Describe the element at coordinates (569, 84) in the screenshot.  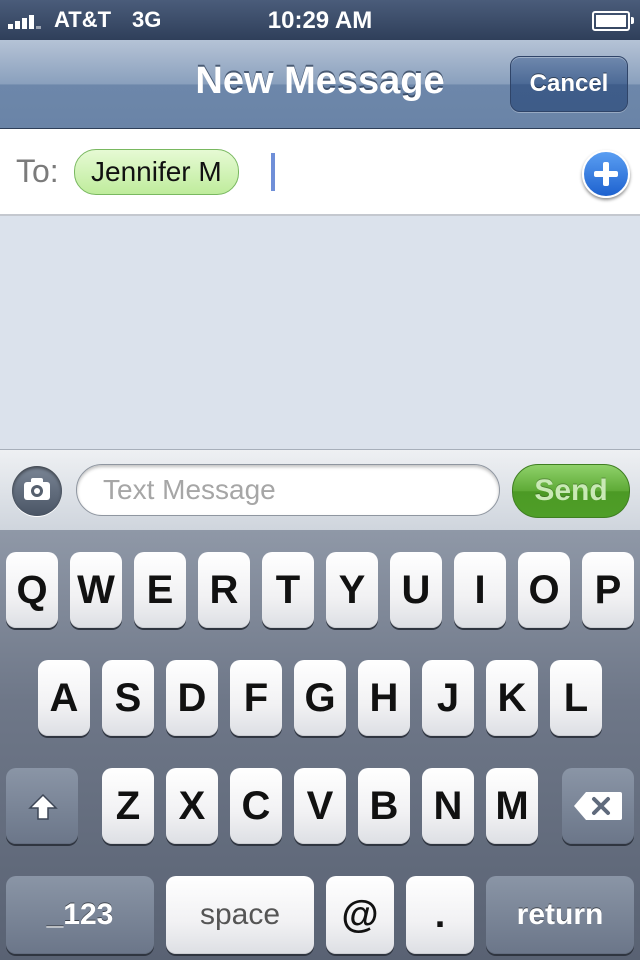
I see `cancel-button: Cancel` at that location.